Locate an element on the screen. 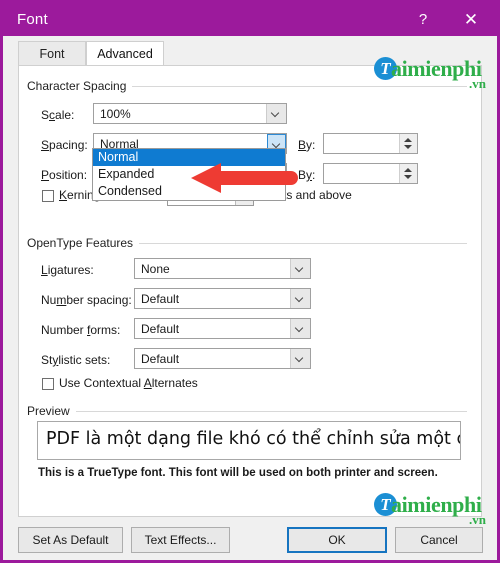 The image size is (500, 563). cancel-button: Cancel is located at coordinates (439, 540).